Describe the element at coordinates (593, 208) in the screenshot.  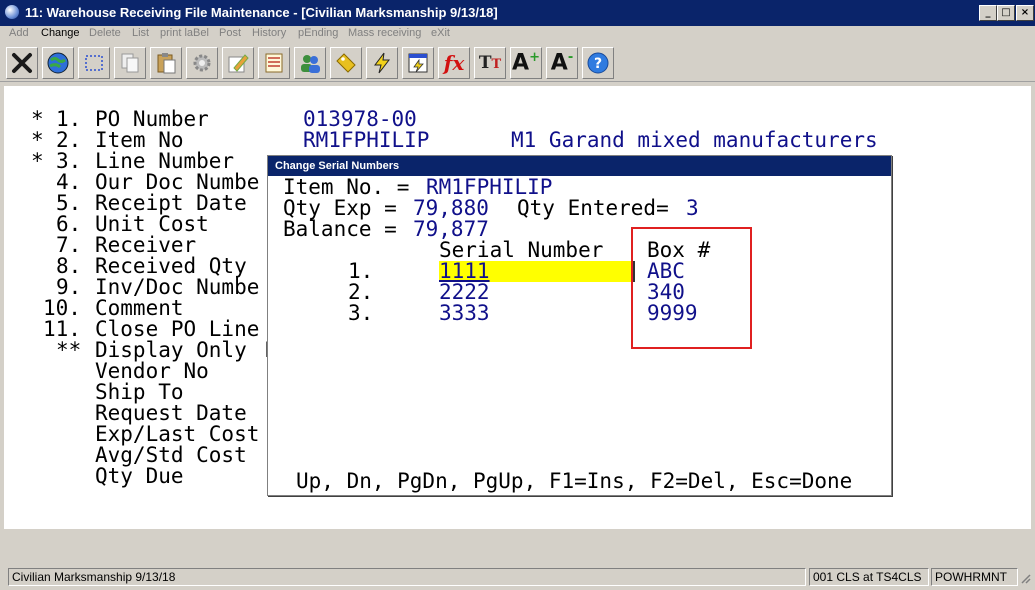
I see `qty-entered-label: Qty Entered=` at that location.